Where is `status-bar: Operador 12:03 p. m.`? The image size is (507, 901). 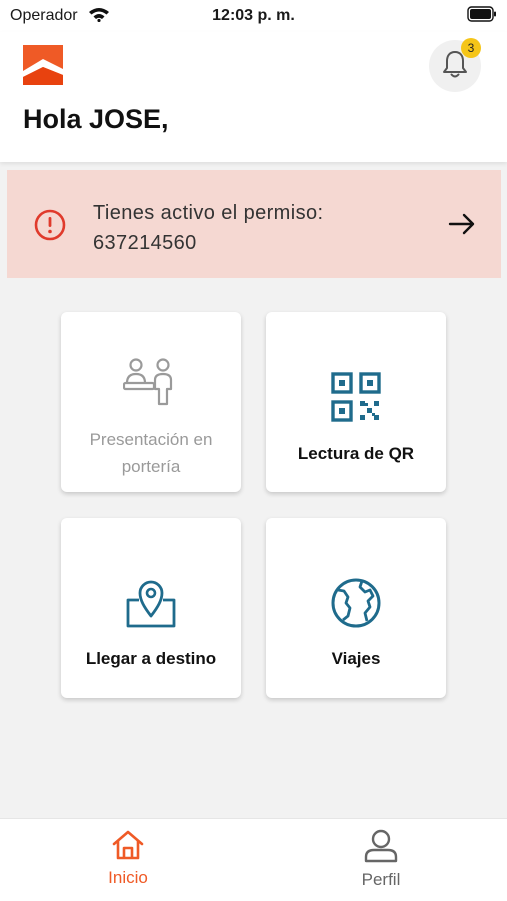 status-bar: Operador 12:03 p. m. is located at coordinates (253, 16).